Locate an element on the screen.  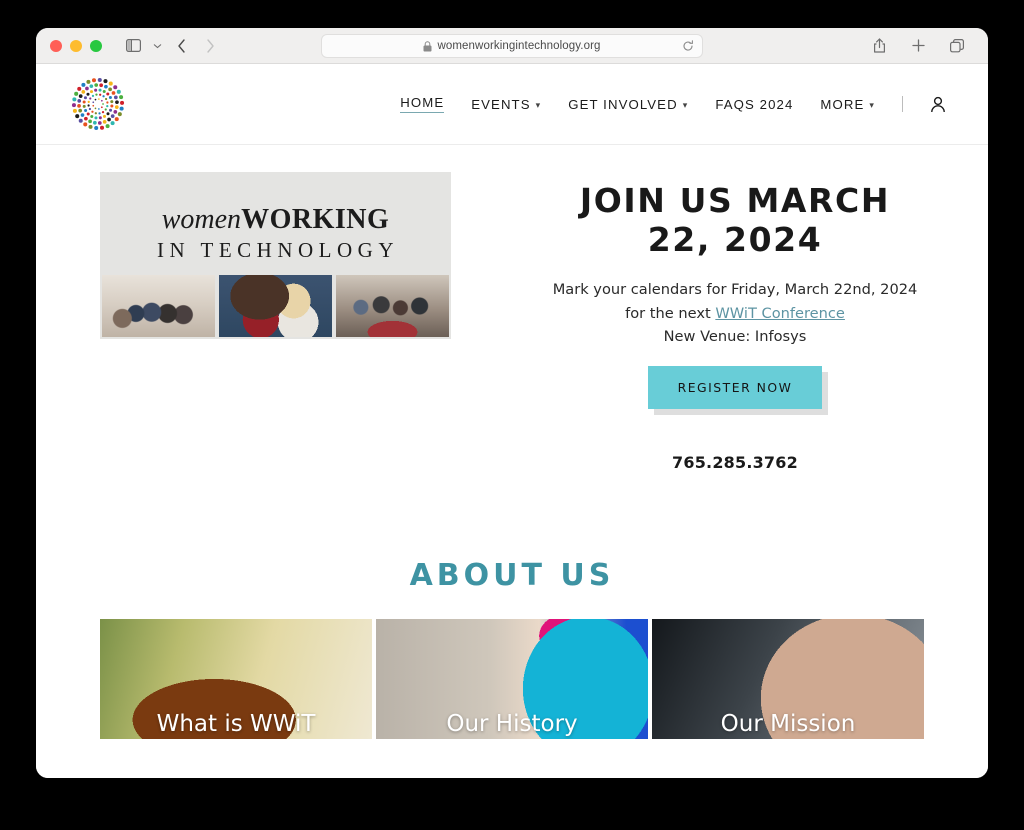
register-now-button: REGISTER NOW is located at coordinates (735, 388).